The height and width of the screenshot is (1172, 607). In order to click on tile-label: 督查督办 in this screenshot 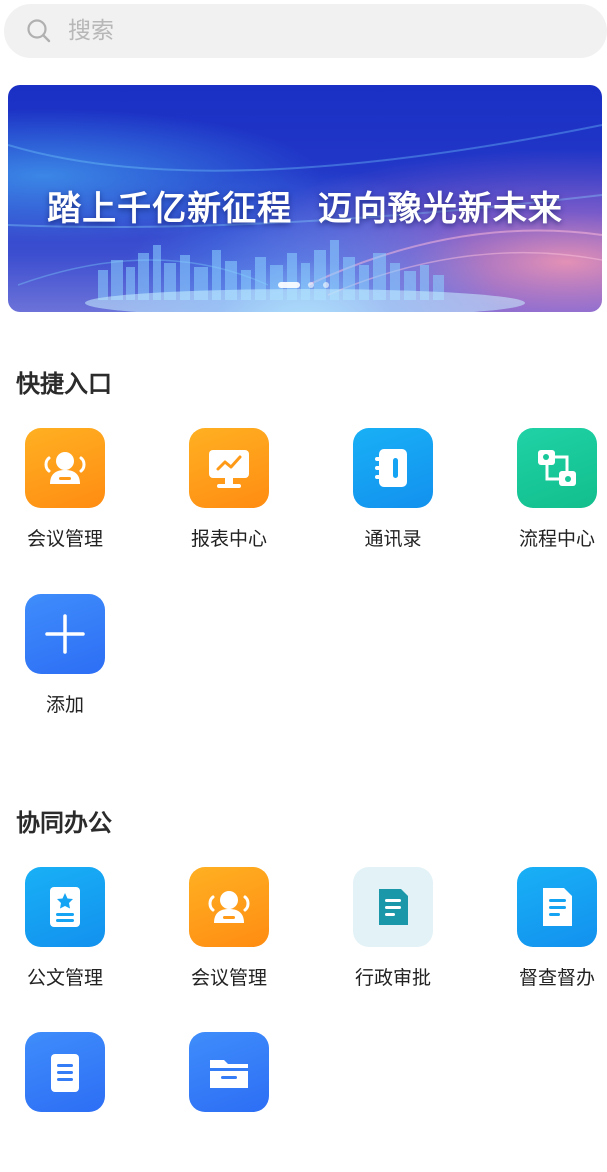, I will do `click(556, 978)`.